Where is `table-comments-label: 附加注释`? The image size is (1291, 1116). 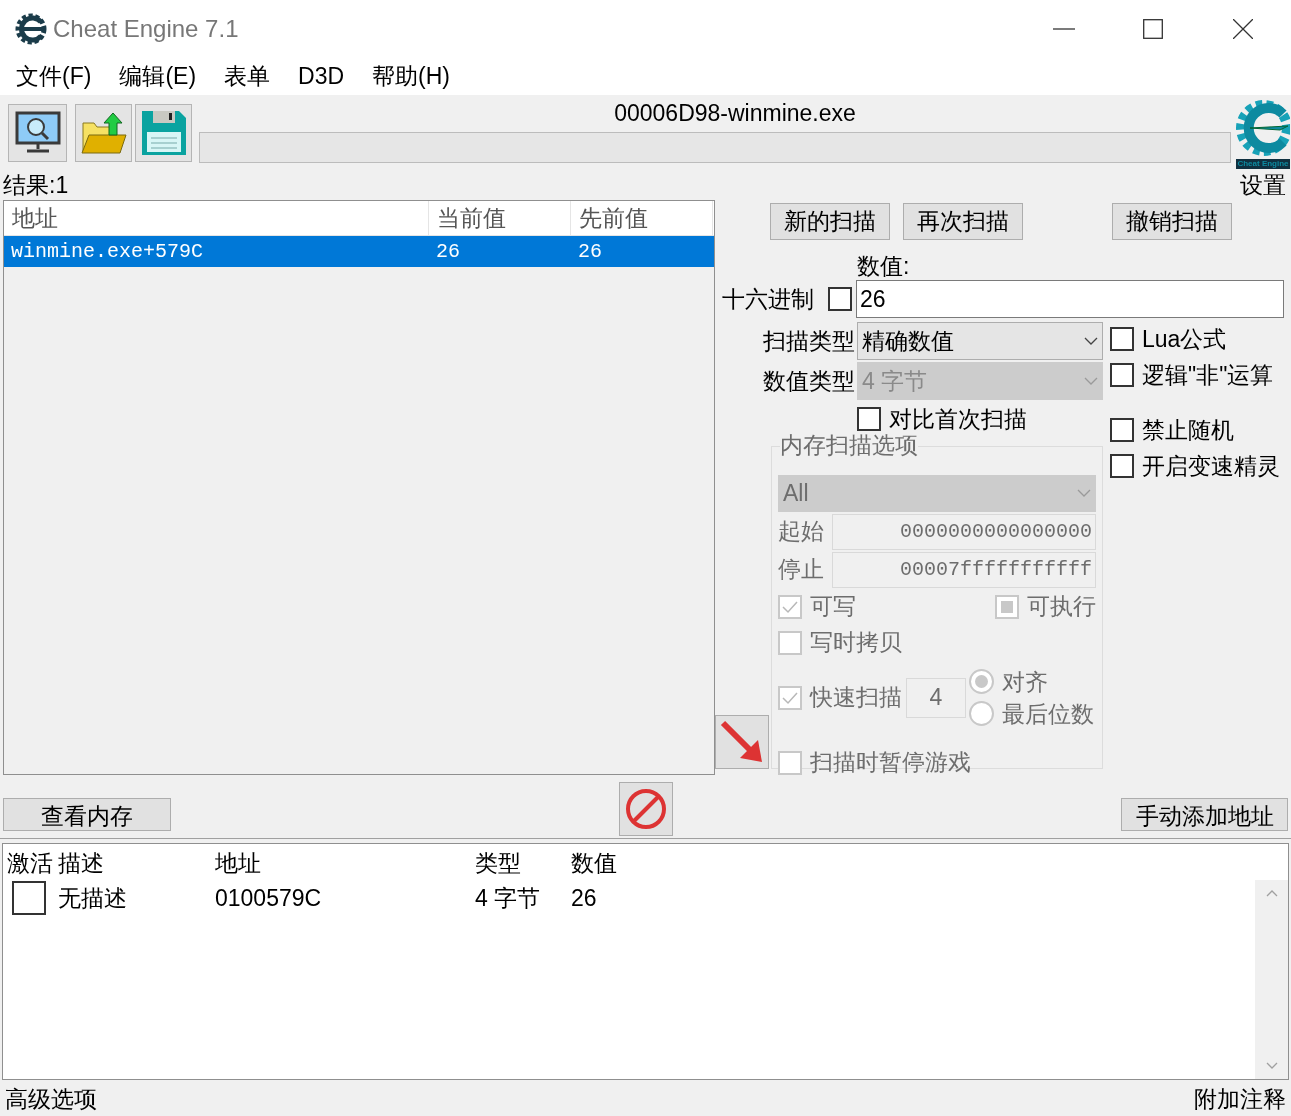 table-comments-label: 附加注释 is located at coordinates (1240, 1098).